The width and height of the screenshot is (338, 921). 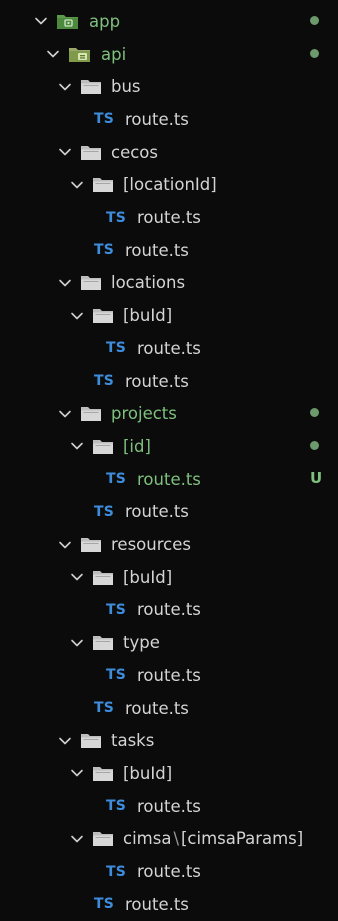 I want to click on folder-label: [id], so click(x=137, y=446).